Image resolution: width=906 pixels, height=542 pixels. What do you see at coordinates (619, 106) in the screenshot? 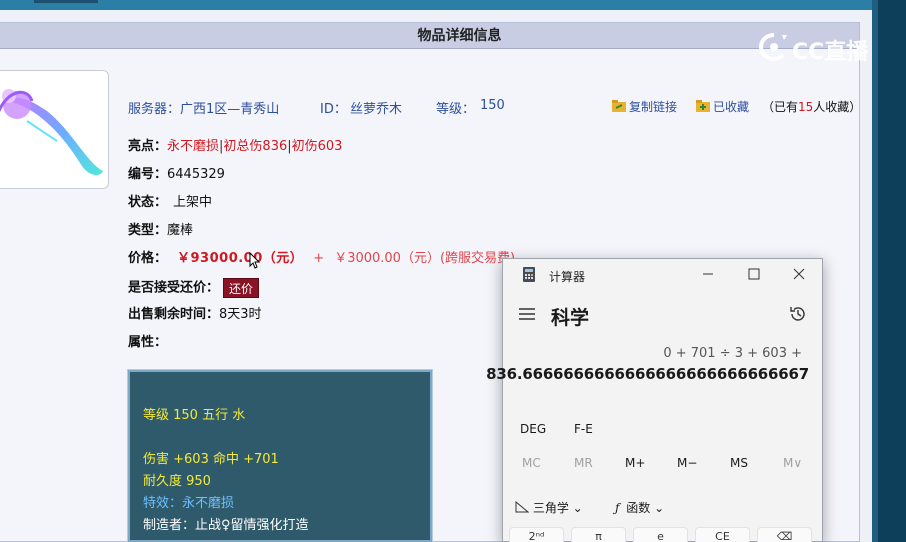
I see `folder-link-icon` at bounding box center [619, 106].